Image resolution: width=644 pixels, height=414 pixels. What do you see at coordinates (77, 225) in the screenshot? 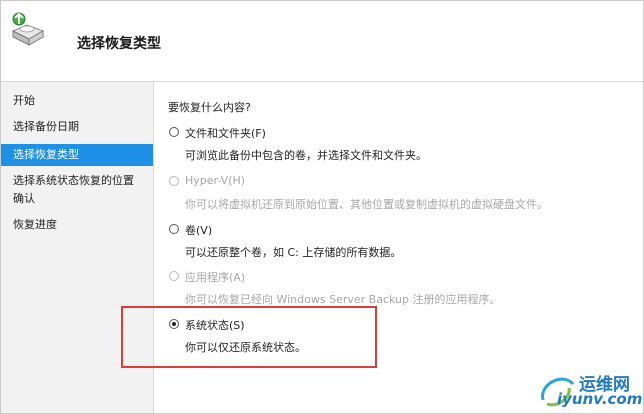
I see `sidebar-item-recovery-progress: 恢复进度` at bounding box center [77, 225].